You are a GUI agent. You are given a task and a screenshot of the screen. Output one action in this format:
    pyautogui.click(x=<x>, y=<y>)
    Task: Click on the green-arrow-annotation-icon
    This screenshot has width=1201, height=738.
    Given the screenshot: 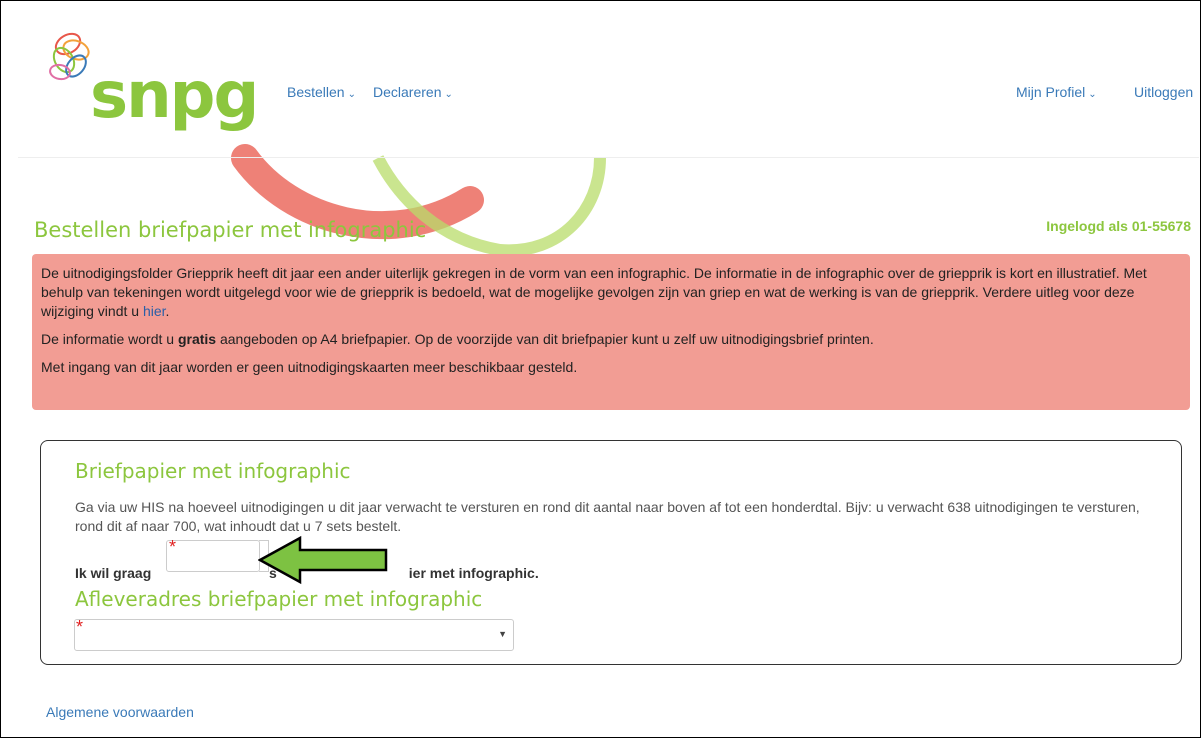 What is the action you would take?
    pyautogui.click(x=323, y=560)
    